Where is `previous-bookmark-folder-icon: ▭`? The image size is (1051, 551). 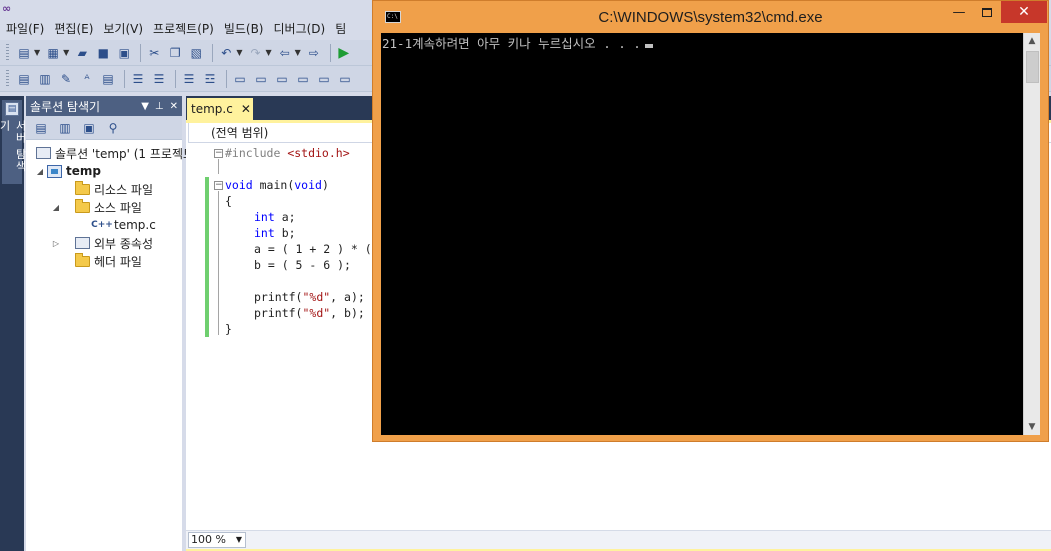 previous-bookmark-folder-icon: ▭ is located at coordinates (303, 79).